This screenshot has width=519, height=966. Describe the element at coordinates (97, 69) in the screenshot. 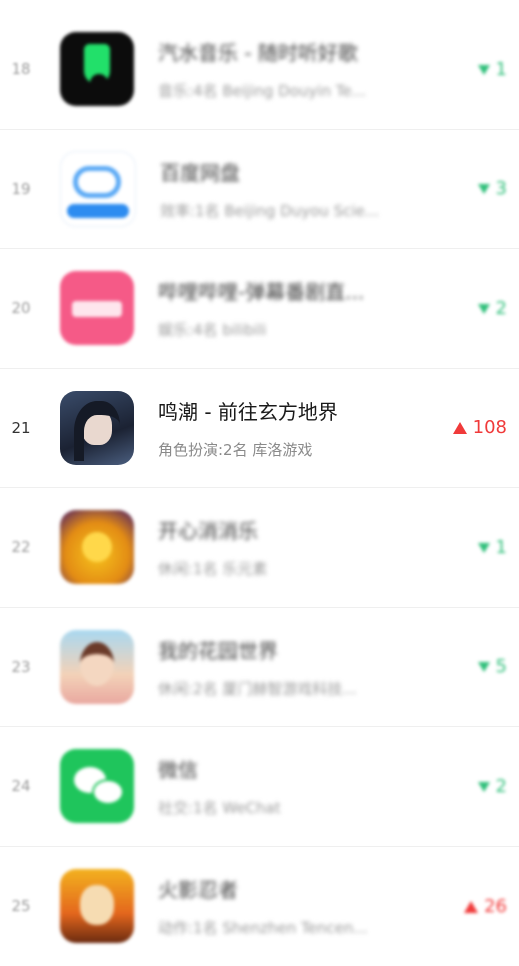

I see `music-note-icon` at that location.